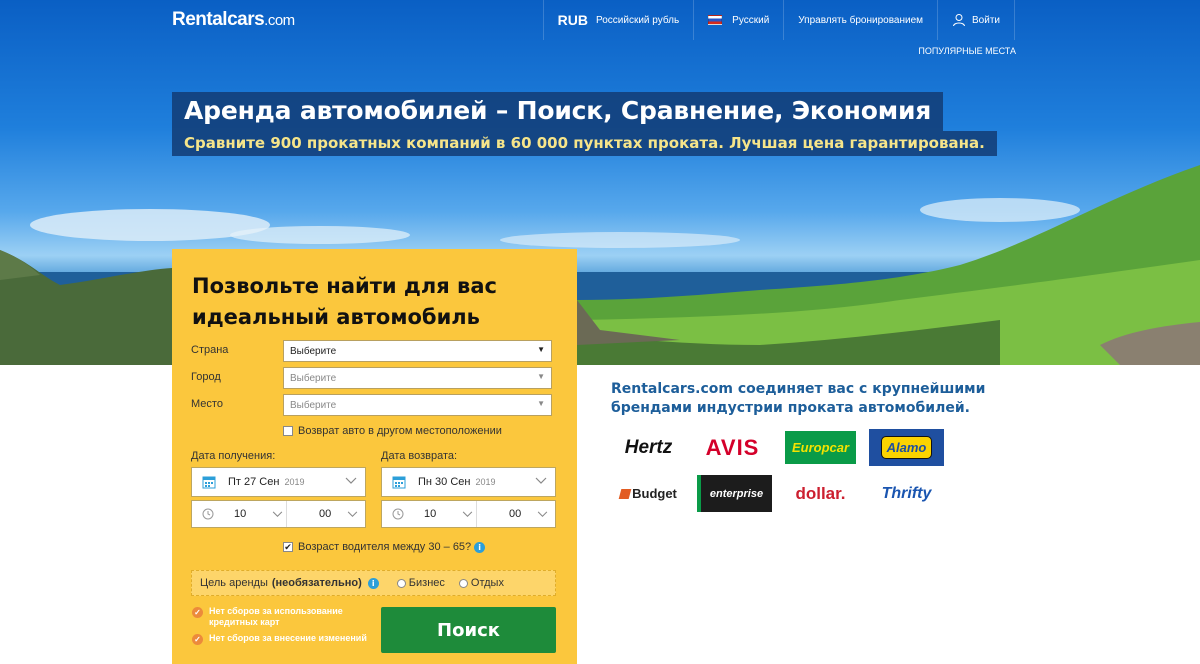 The width and height of the screenshot is (1200, 664). I want to click on purpose-leisure-option: Отдых, so click(481, 583).